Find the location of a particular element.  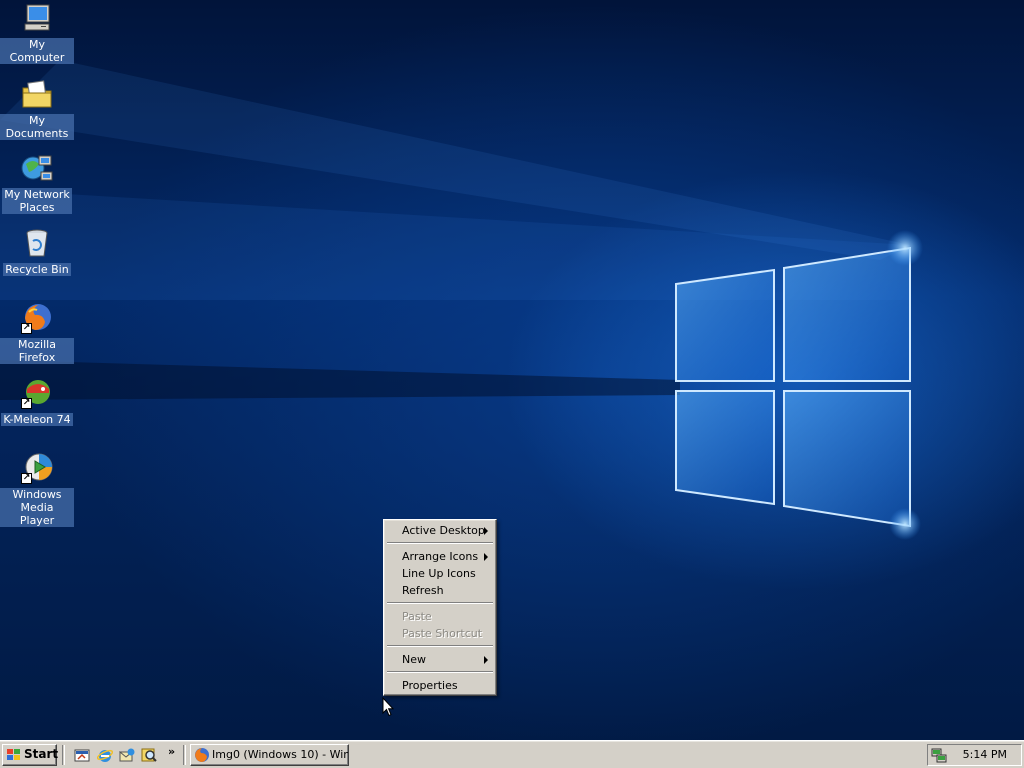

clock: 5:14 PM is located at coordinates (985, 754).